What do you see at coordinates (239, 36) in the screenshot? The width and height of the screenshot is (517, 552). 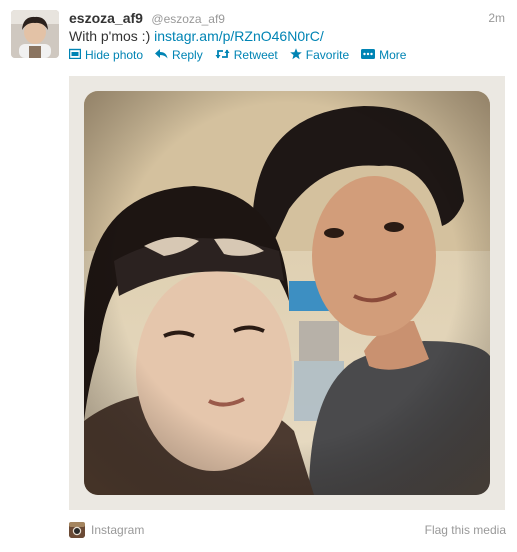 I see `instagram-link: instagr.am/p/RZnO46N0rC/` at bounding box center [239, 36].